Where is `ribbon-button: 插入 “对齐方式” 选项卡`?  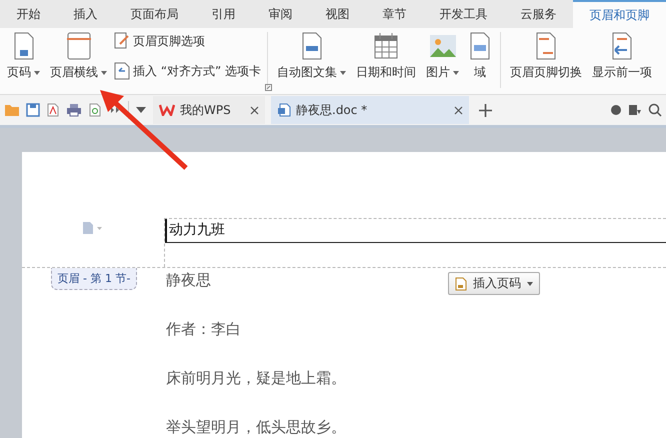
ribbon-button: 插入 “对齐方式” 选项卡 is located at coordinates (188, 71).